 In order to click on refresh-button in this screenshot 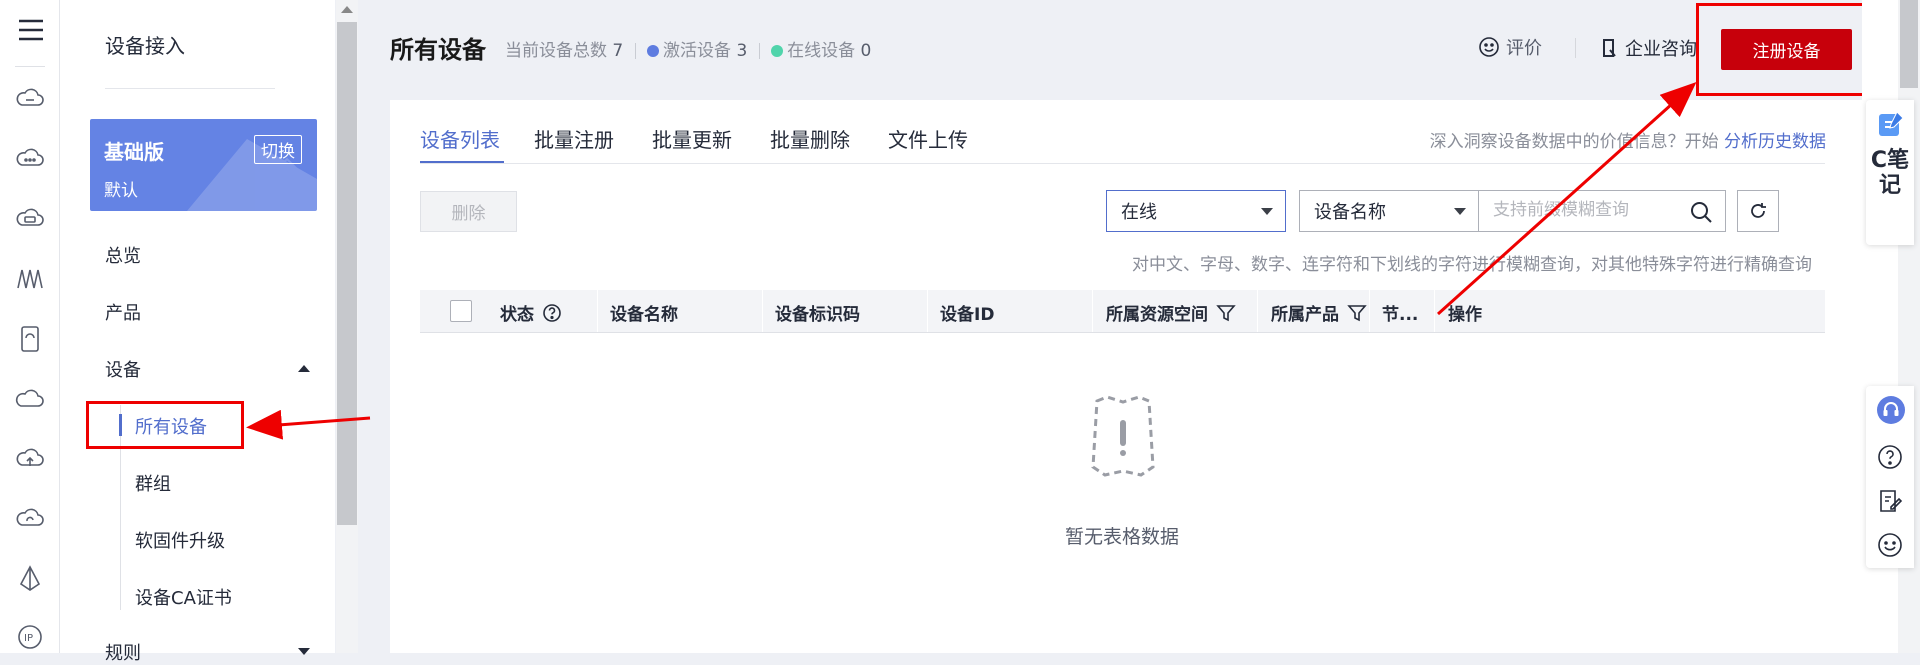, I will do `click(1758, 211)`.